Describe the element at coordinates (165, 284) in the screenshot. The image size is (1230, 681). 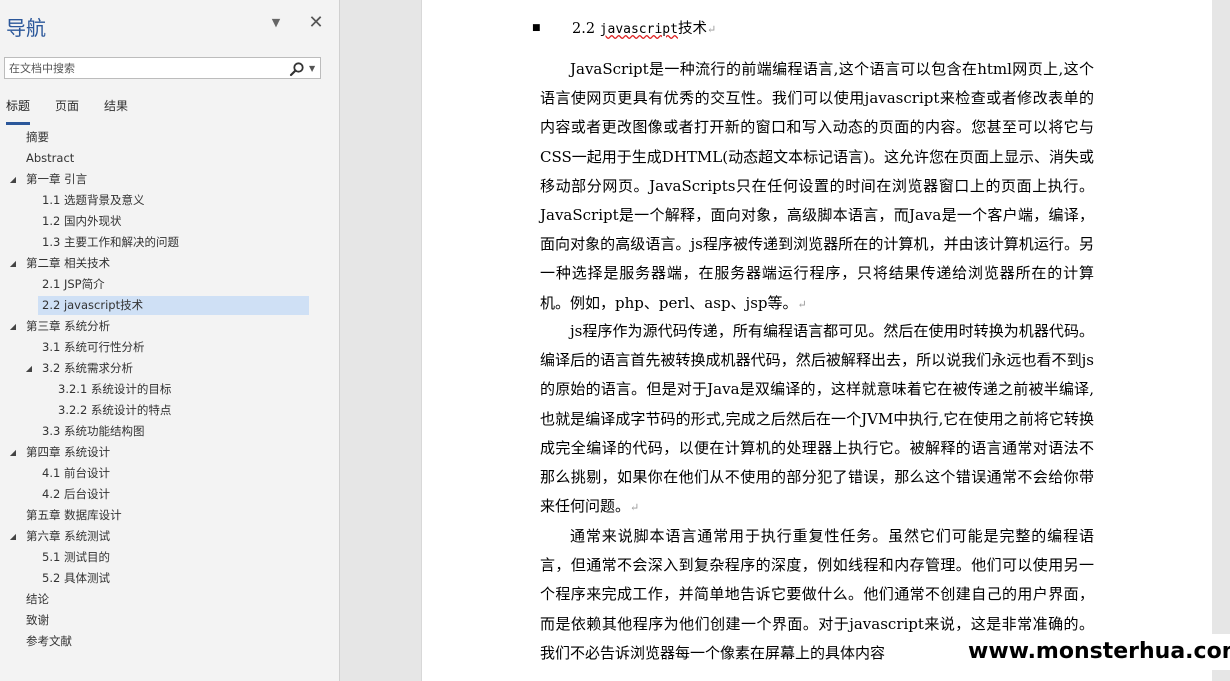
I see `nav-heading-item: 2.1 JSP简介` at that location.